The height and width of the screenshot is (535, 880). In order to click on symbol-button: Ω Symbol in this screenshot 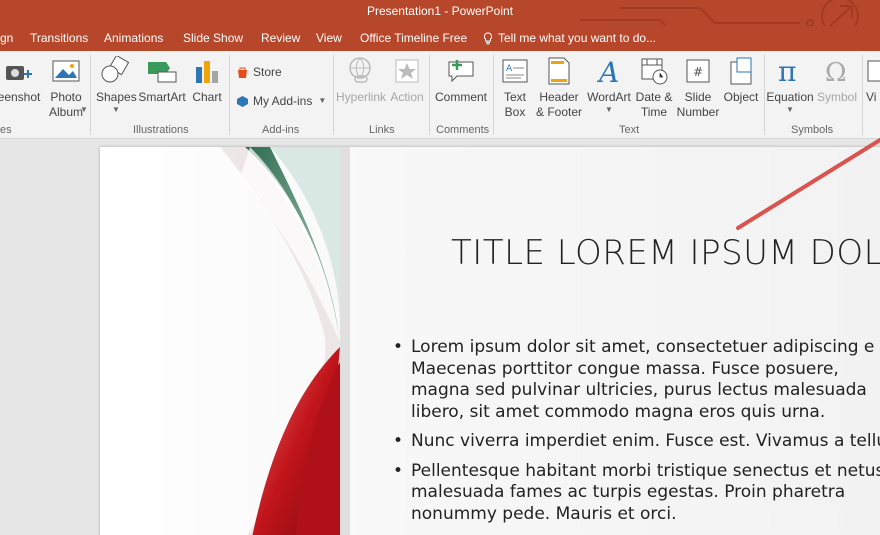, I will do `click(837, 79)`.